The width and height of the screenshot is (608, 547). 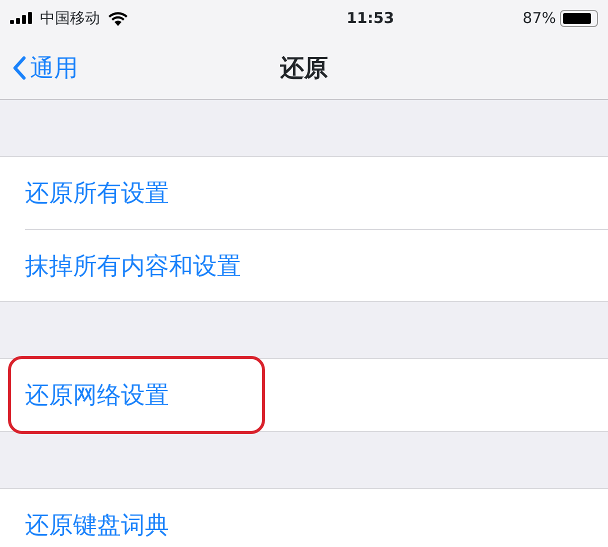 I want to click on settings-item: 还原网络设置, so click(x=97, y=395).